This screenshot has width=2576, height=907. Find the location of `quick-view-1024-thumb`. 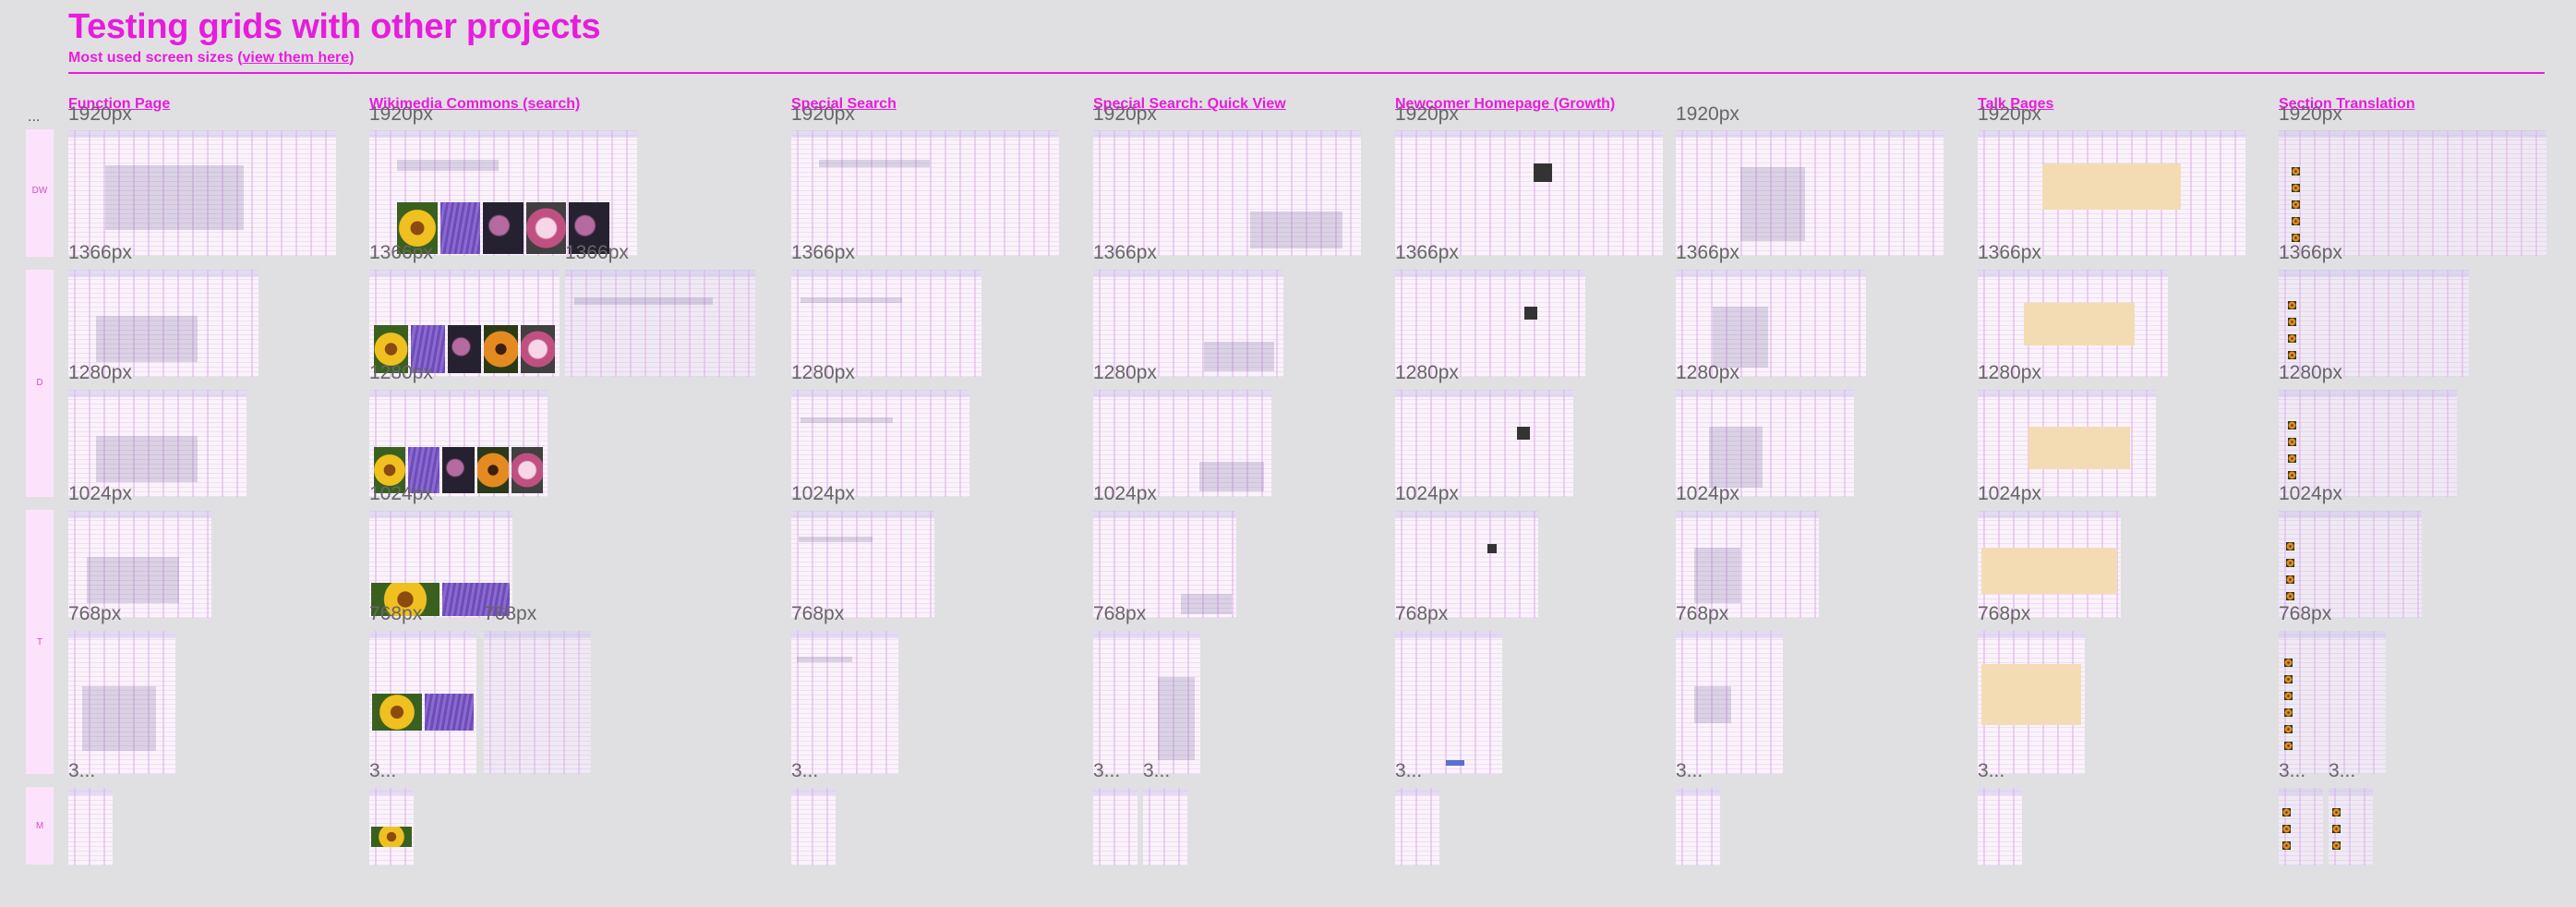

quick-view-1024-thumb is located at coordinates (1164, 564).